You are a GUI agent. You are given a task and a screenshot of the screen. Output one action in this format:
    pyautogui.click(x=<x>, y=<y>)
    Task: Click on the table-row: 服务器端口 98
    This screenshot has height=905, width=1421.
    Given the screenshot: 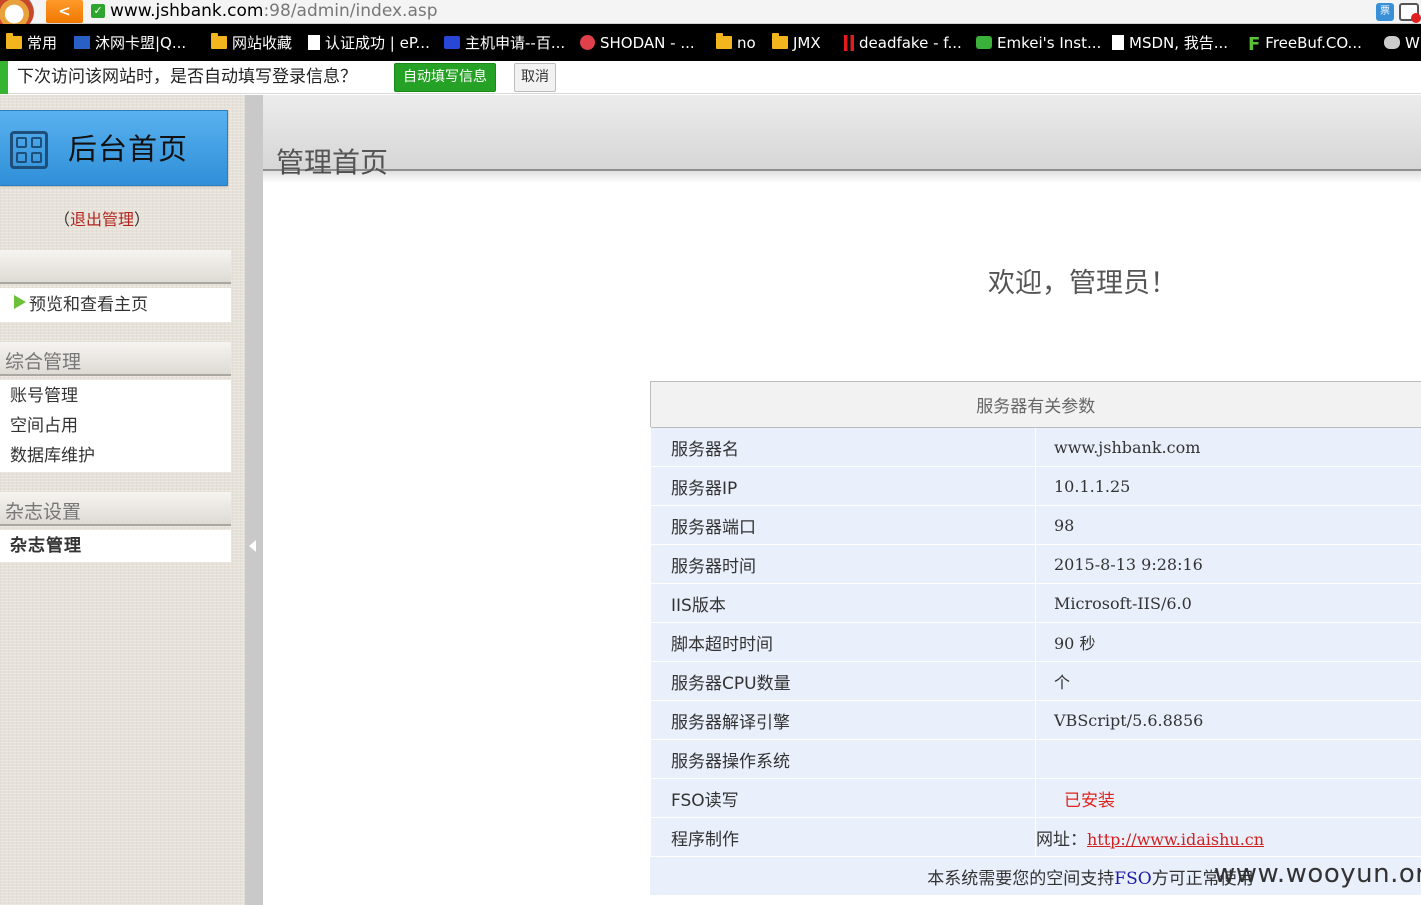 What is the action you would take?
    pyautogui.click(x=1035, y=525)
    